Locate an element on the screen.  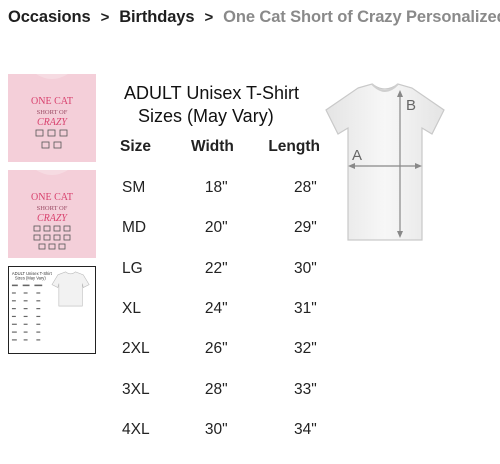
width-cell: 20" is located at coordinates (216, 228).